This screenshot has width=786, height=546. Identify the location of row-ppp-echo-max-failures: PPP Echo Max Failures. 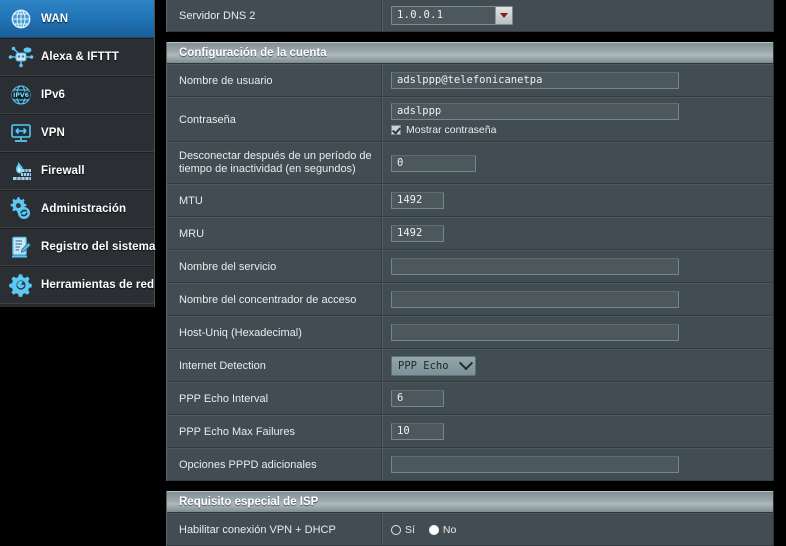
(470, 431).